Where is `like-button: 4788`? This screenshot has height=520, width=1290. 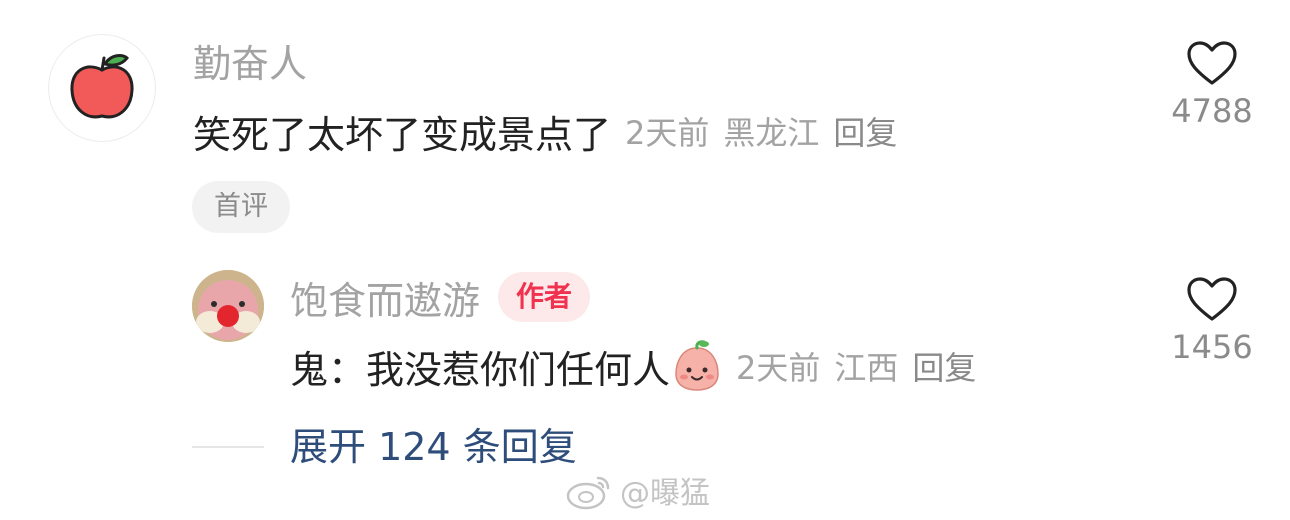
like-button: 4788 is located at coordinates (1212, 85).